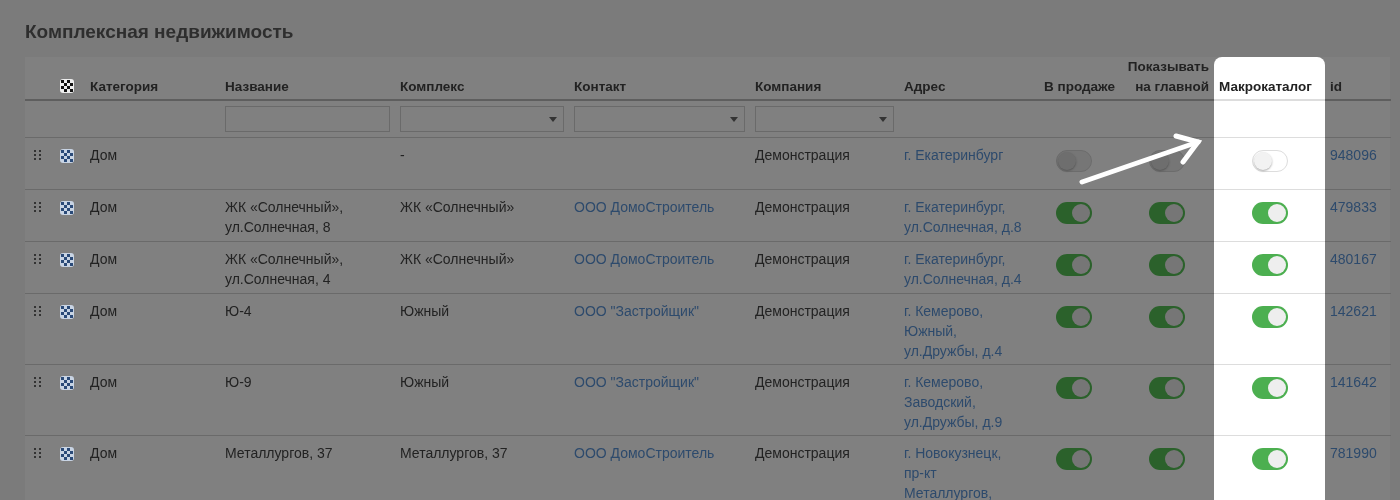 This screenshot has width=1400, height=500. What do you see at coordinates (285, 269) in the screenshot?
I see `table-cell-text: ЖК «Солнечный», ул.Солнечная, 4` at bounding box center [285, 269].